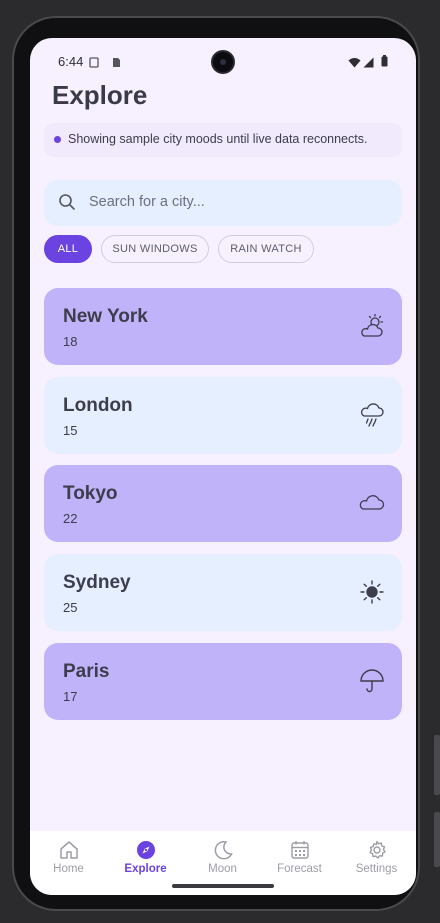 This screenshot has height=923, width=440. I want to click on wifi-icon, so click(354, 64).